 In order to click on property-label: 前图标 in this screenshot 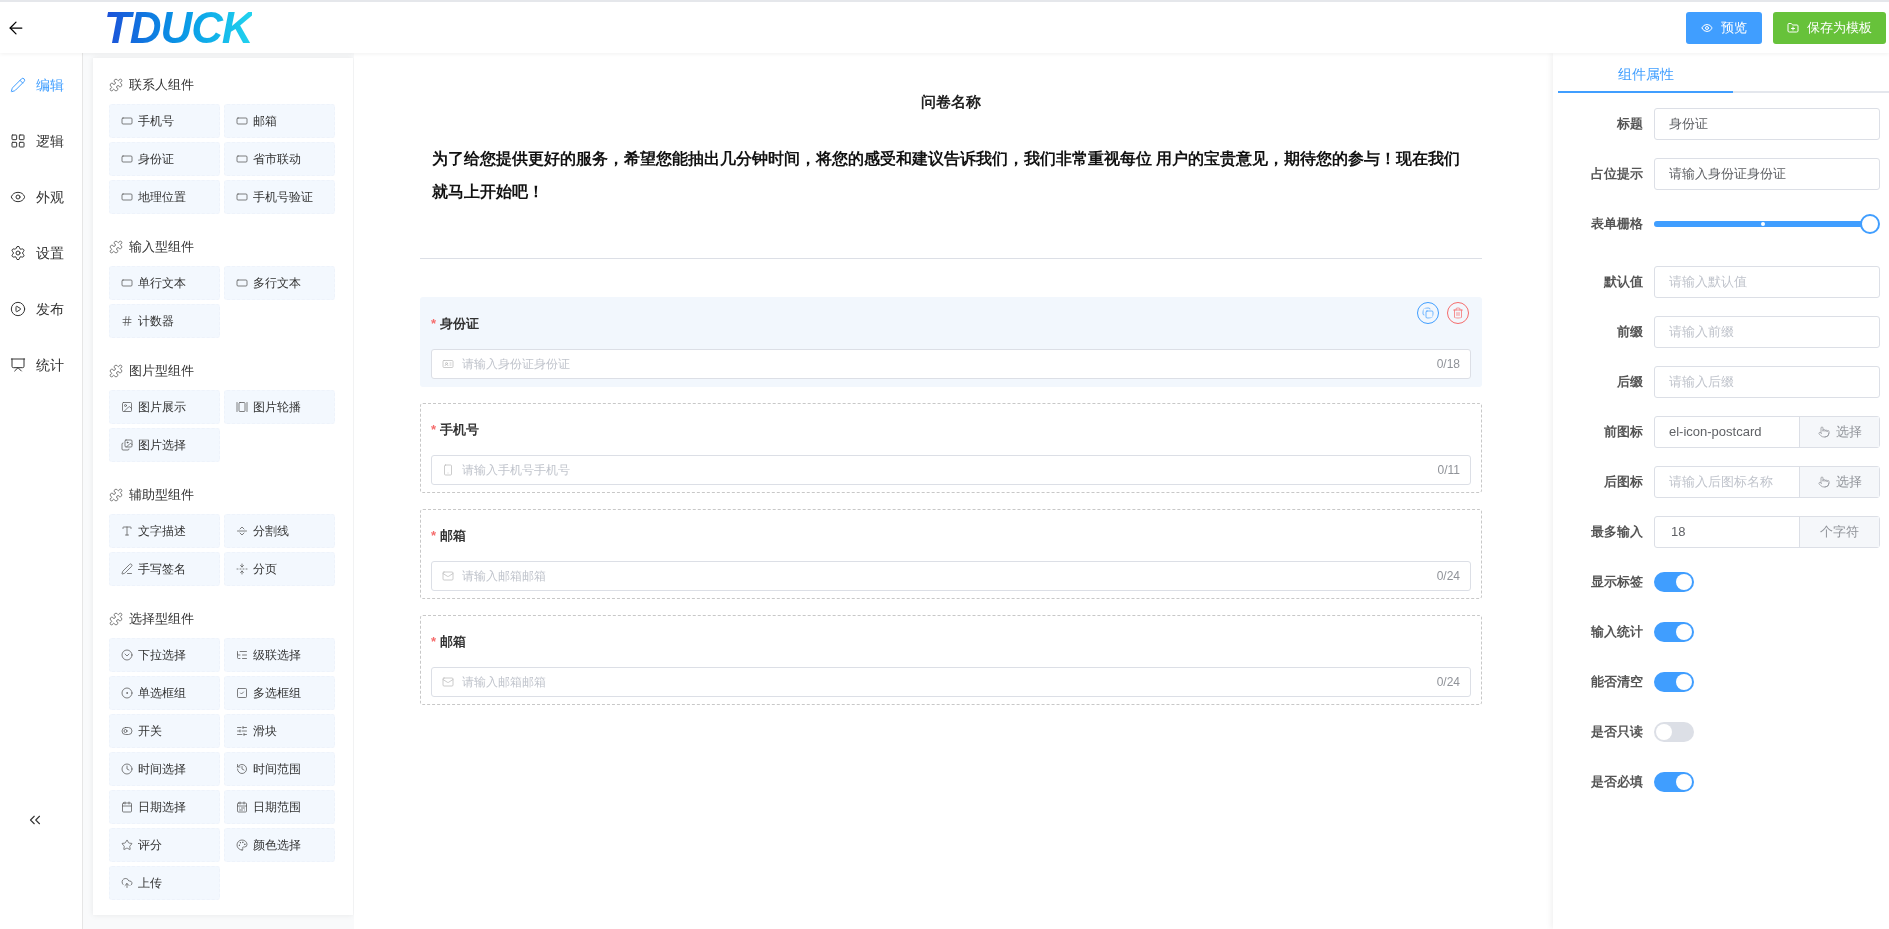, I will do `click(1623, 432)`.